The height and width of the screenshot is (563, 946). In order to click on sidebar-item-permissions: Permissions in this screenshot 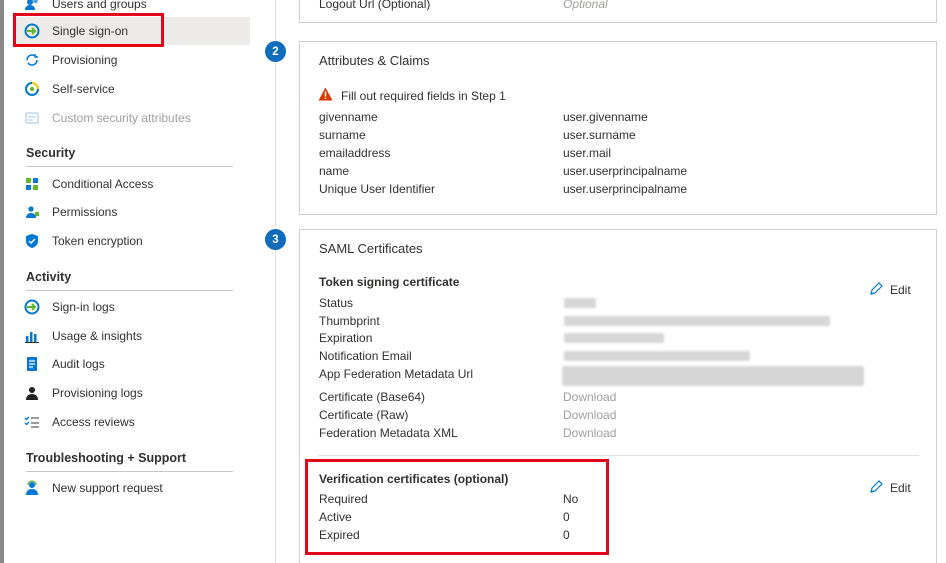, I will do `click(133, 212)`.